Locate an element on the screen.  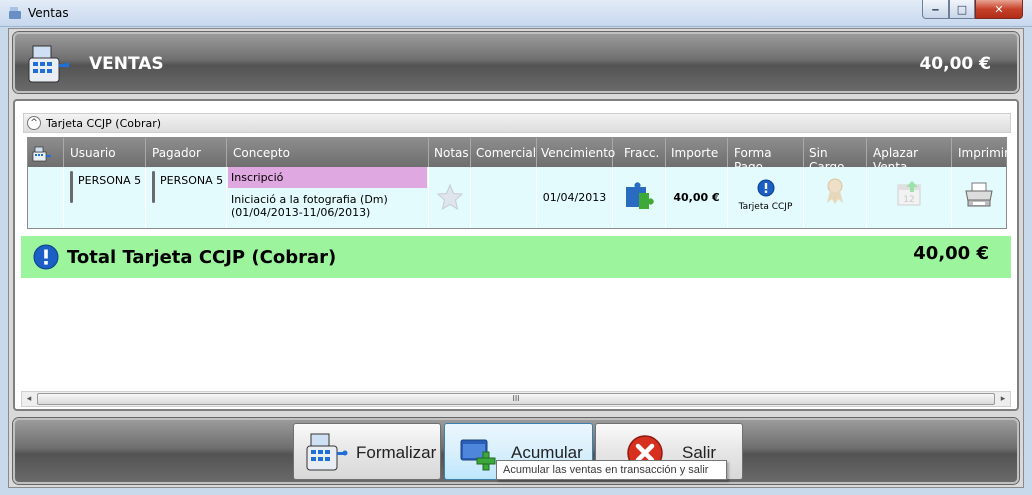
cash-register-column-icon is located at coordinates (41, 154).